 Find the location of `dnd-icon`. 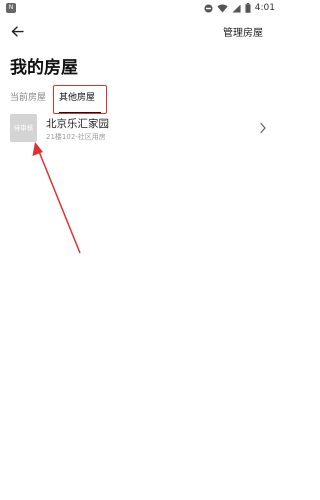

dnd-icon is located at coordinates (208, 8).